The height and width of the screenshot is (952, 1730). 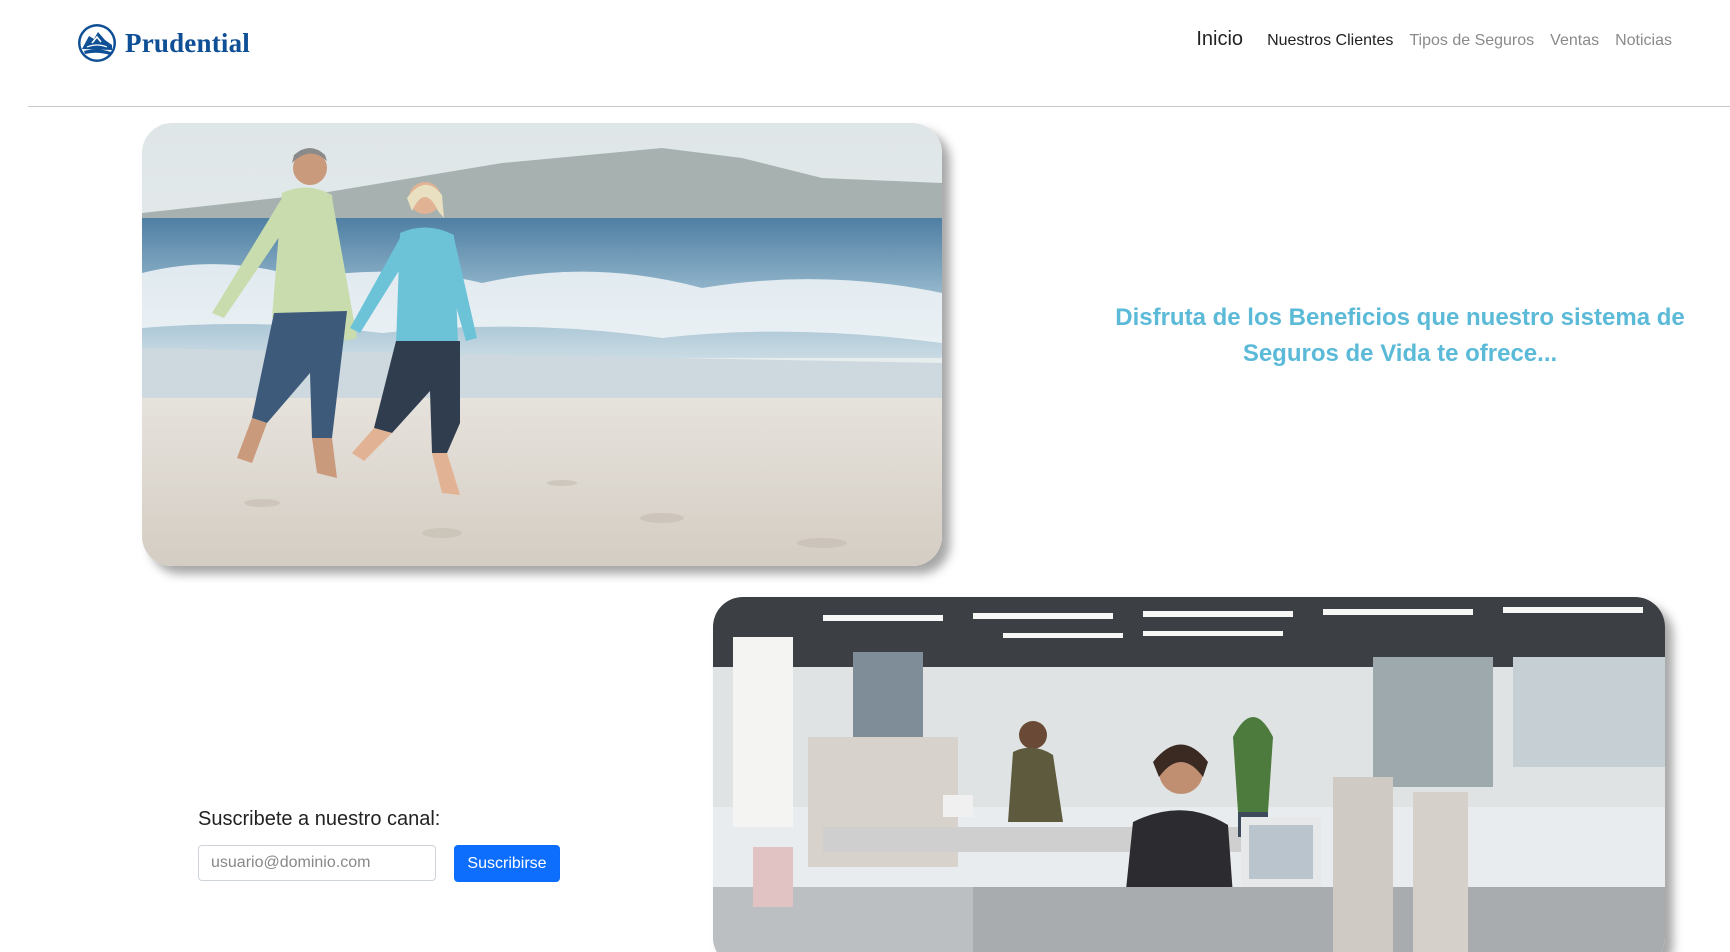 What do you see at coordinates (97, 43) in the screenshot?
I see `rock-of-gibraltar-icon` at bounding box center [97, 43].